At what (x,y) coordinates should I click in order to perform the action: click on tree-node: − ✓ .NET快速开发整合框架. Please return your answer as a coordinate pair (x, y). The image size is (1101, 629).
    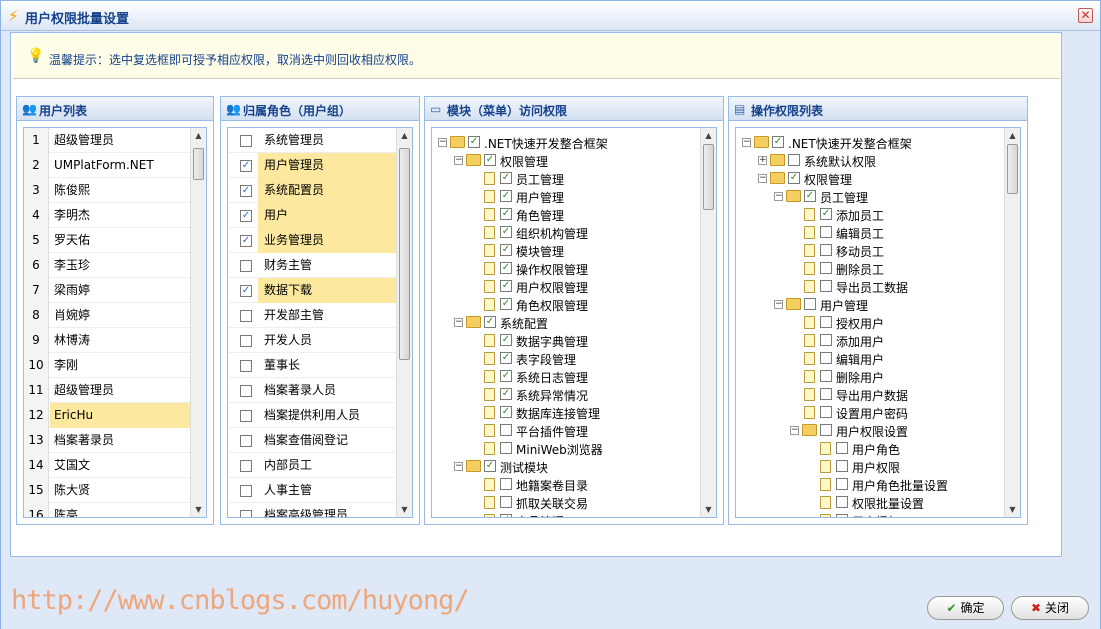
    Looking at the image, I should click on (566, 143).